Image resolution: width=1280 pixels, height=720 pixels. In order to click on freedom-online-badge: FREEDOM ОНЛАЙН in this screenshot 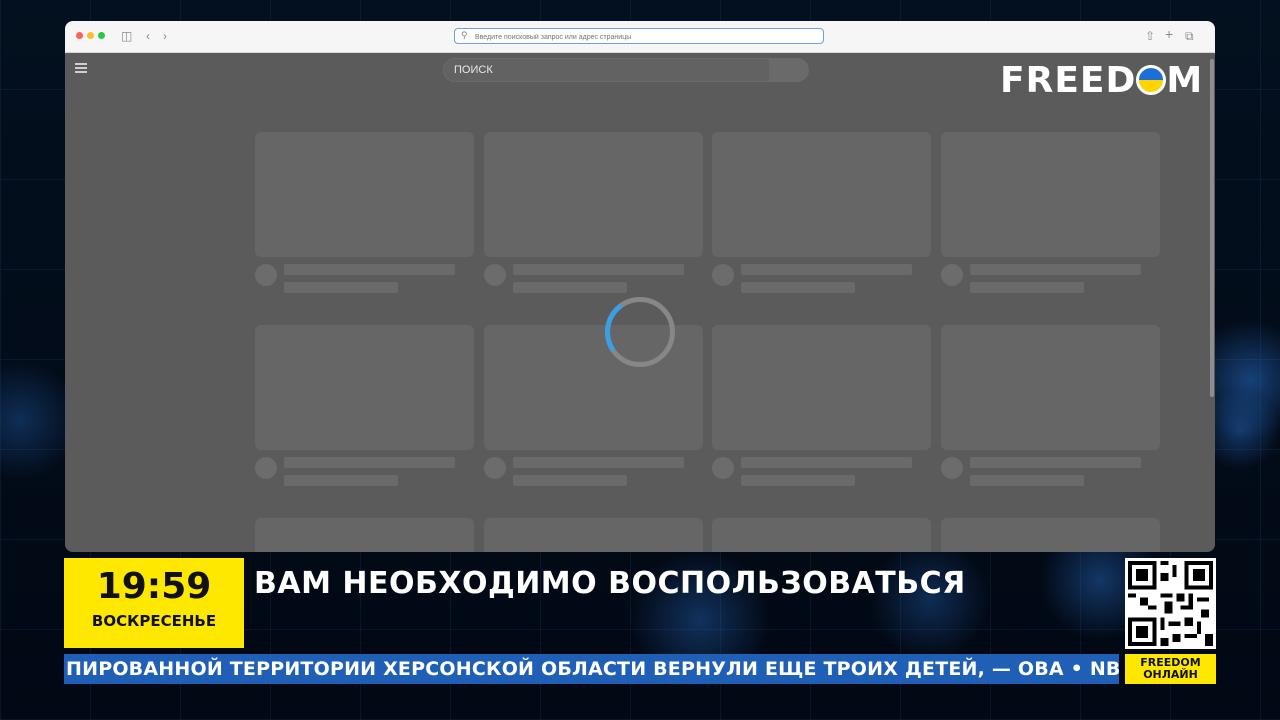, I will do `click(1170, 669)`.